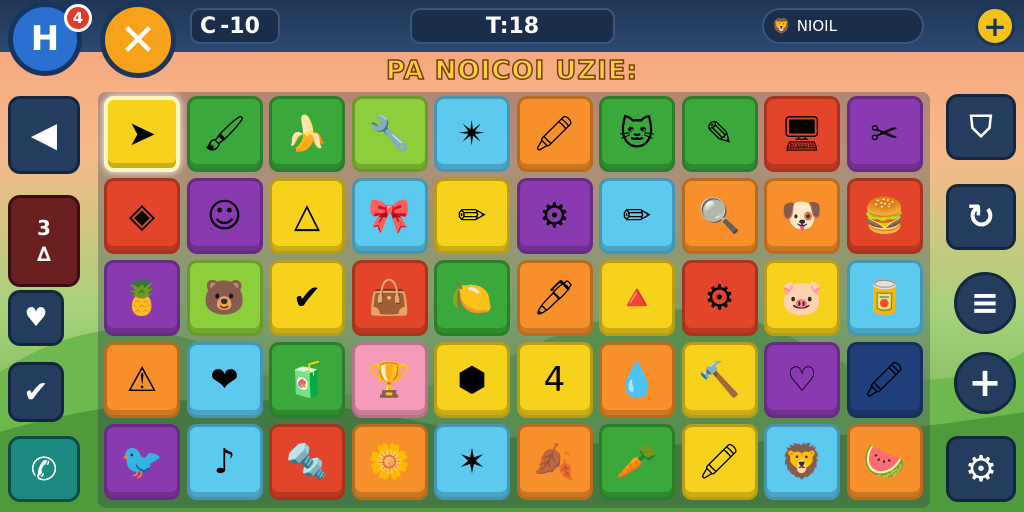 The image size is (1024, 512). I want to click on timer-display: T:18, so click(512, 26).